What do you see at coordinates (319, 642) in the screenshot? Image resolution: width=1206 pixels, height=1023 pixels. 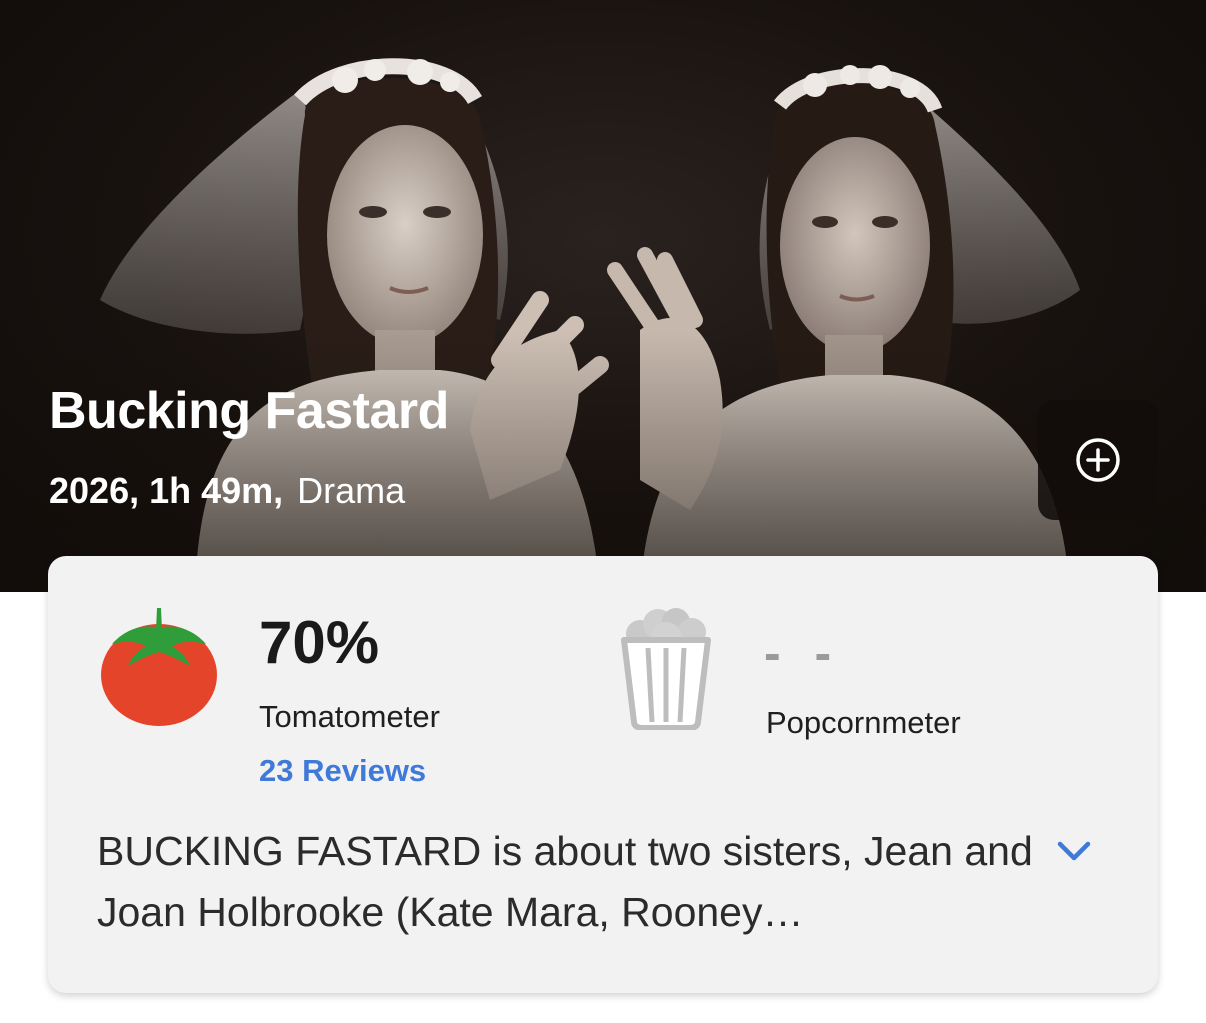 I see `tomatometer-score: 70%` at bounding box center [319, 642].